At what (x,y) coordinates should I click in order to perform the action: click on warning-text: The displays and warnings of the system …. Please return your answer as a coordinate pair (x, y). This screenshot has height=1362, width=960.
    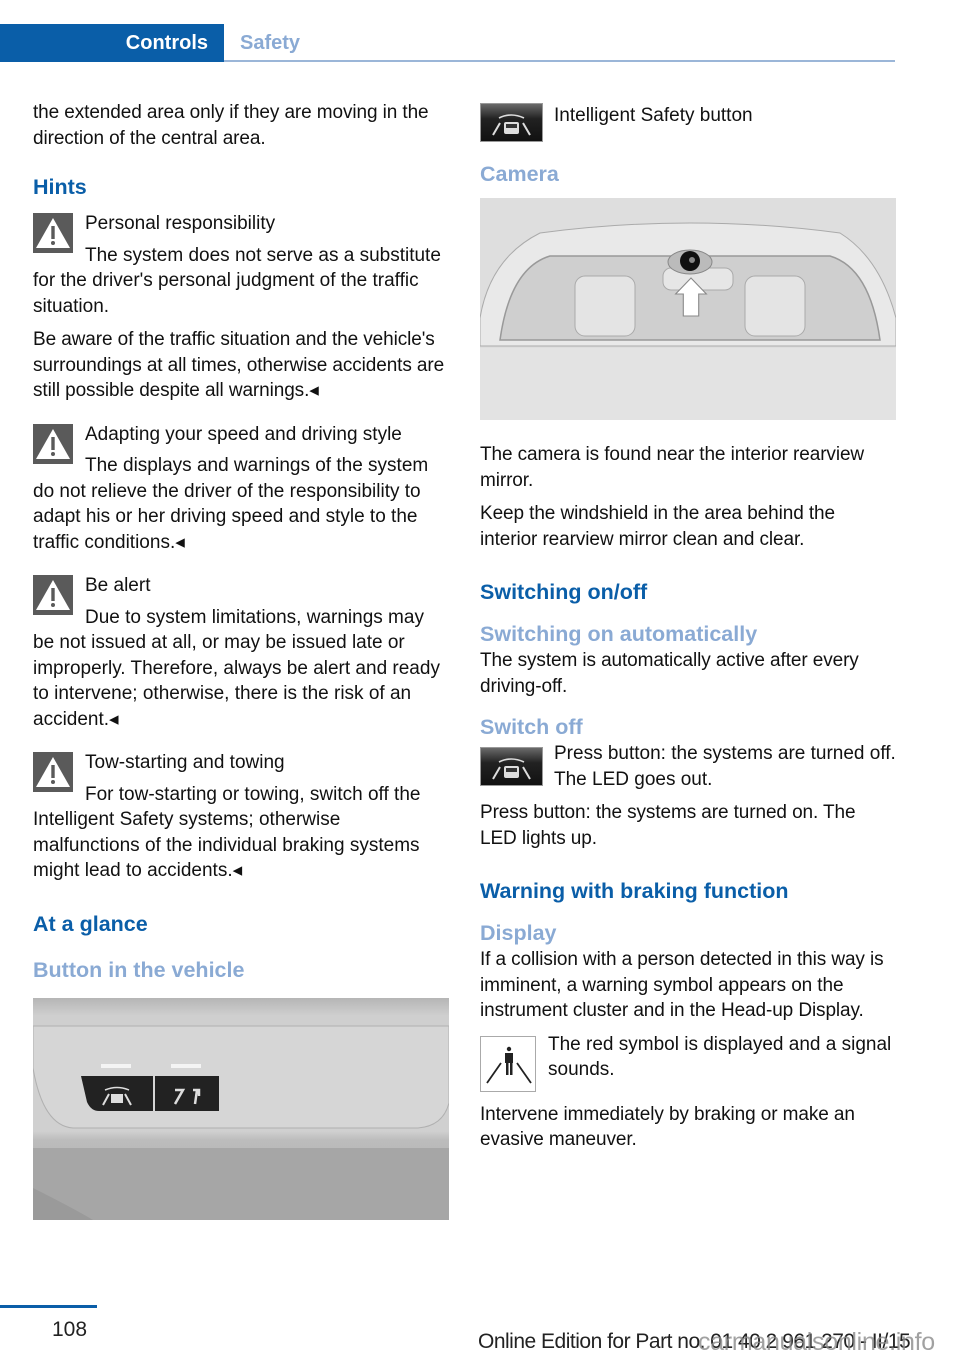
    Looking at the image, I should click on (231, 504).